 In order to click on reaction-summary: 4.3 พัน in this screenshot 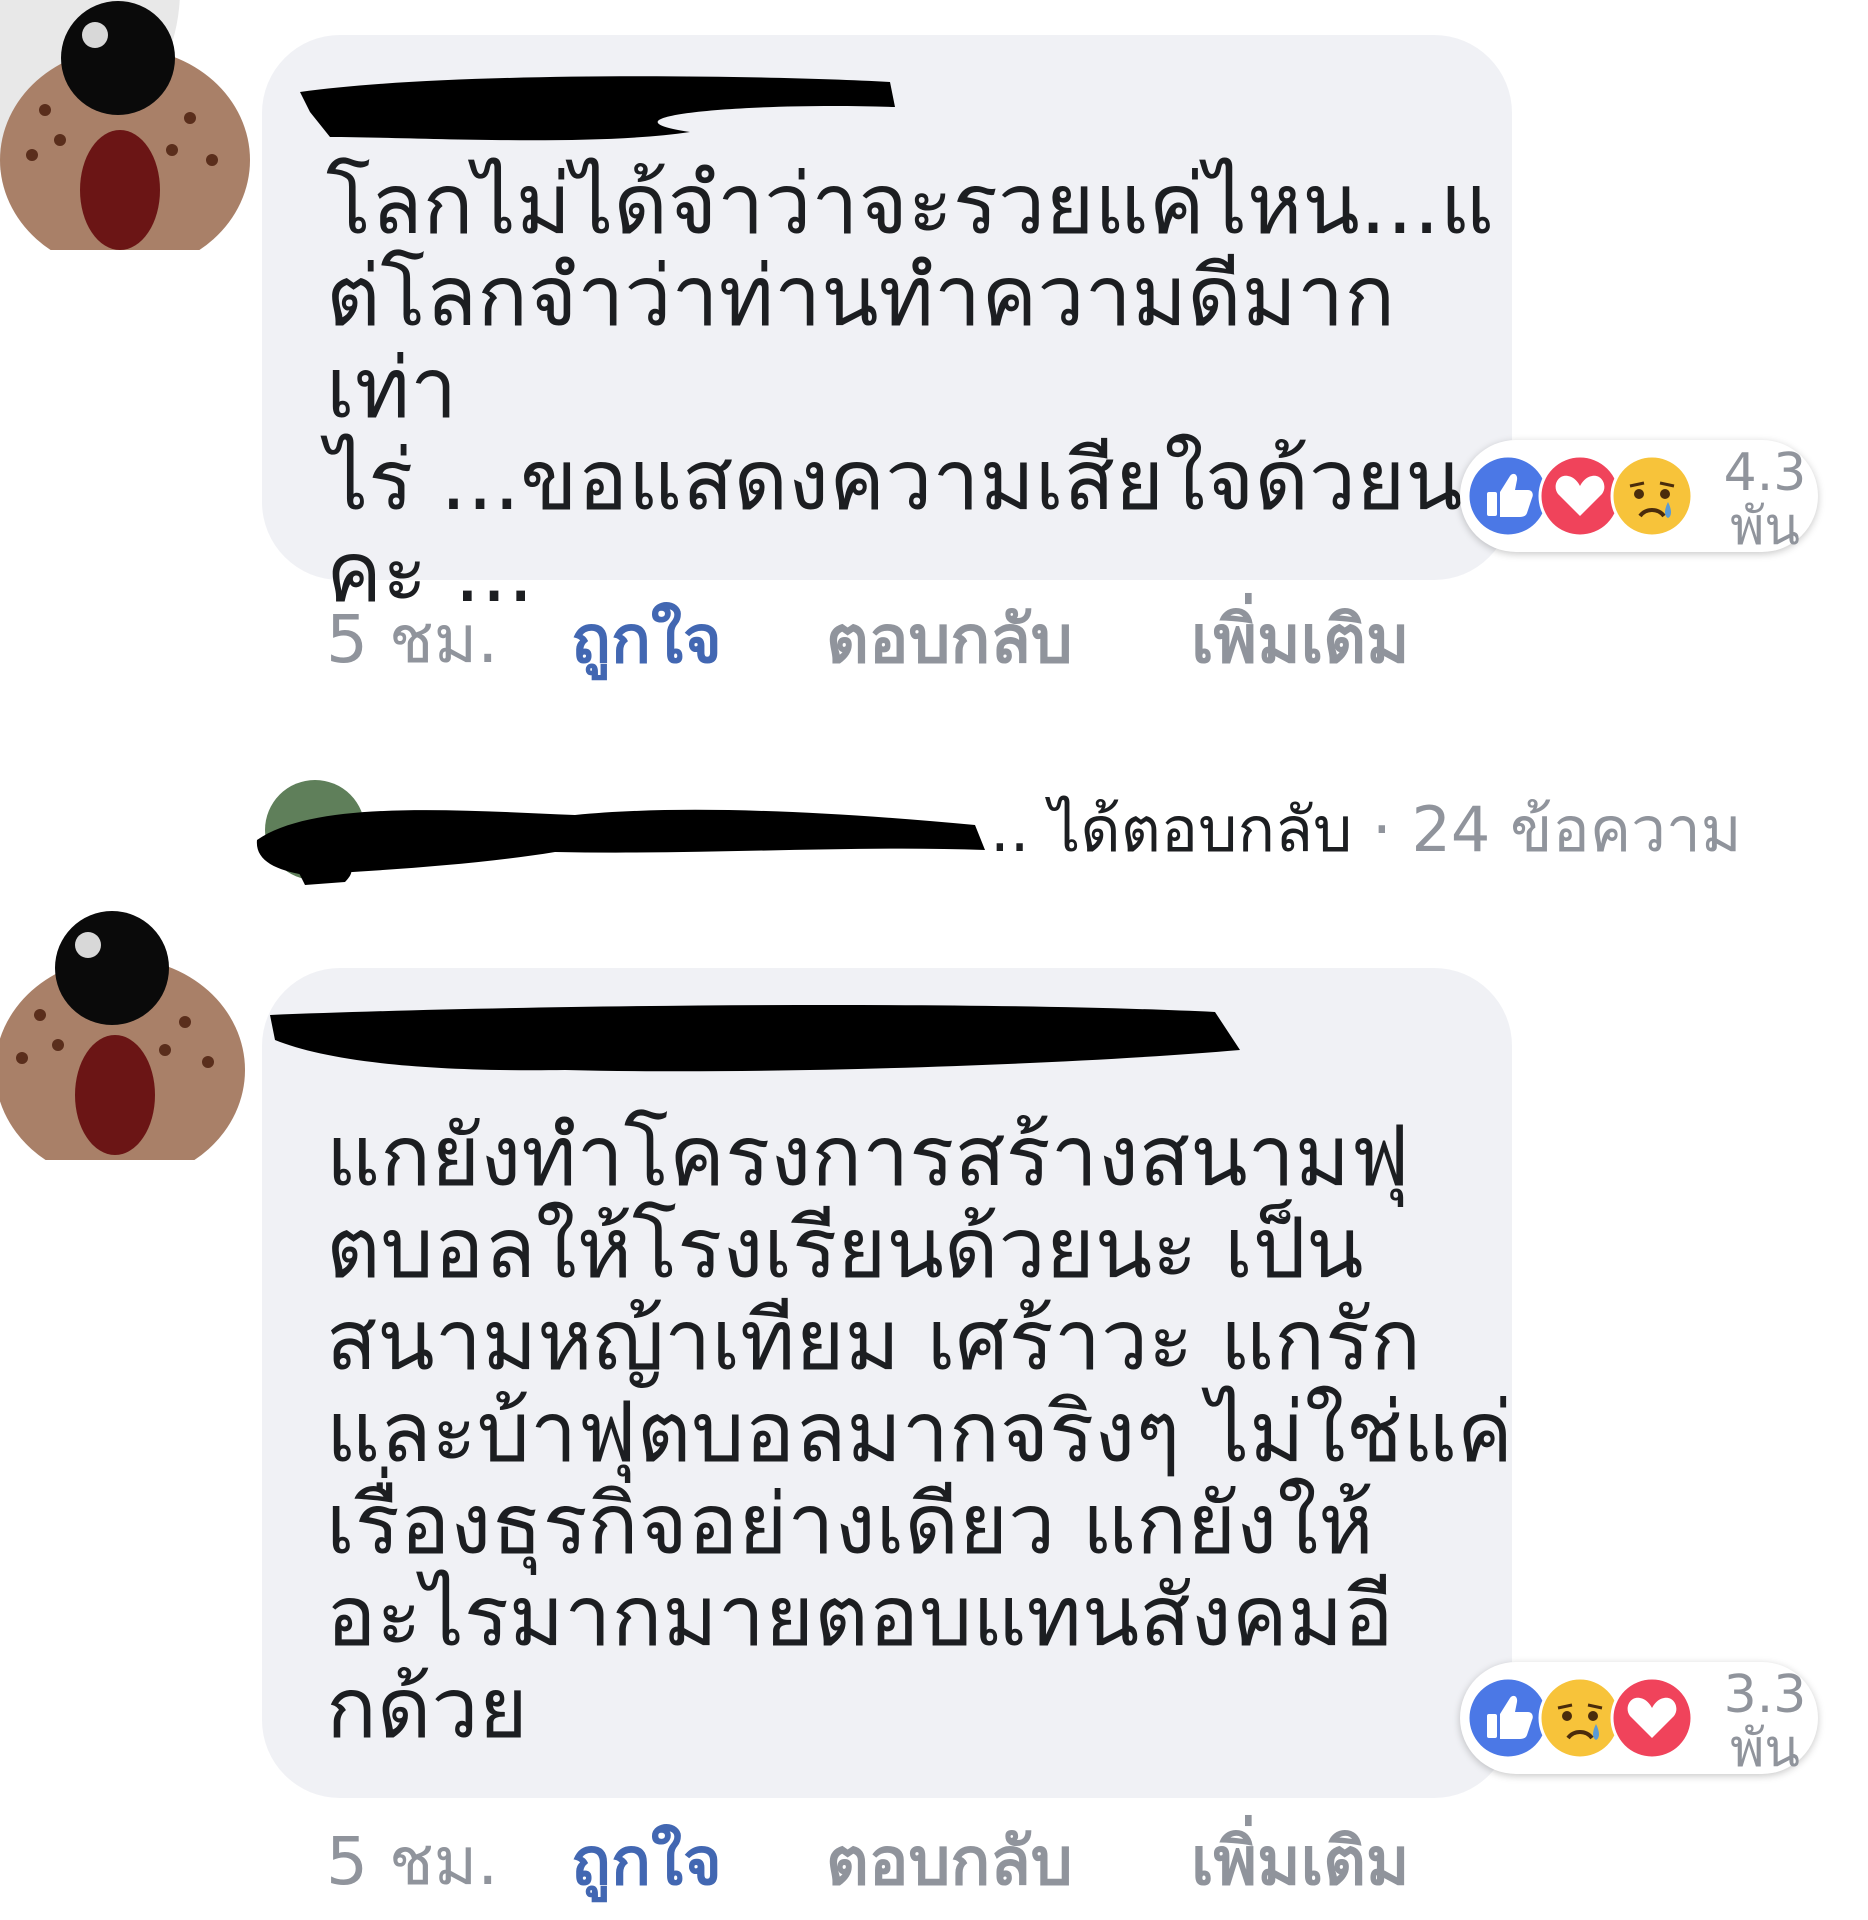, I will do `click(1639, 497)`.